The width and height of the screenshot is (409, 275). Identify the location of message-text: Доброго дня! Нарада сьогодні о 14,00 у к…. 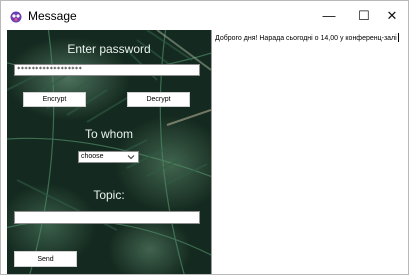
(307, 37).